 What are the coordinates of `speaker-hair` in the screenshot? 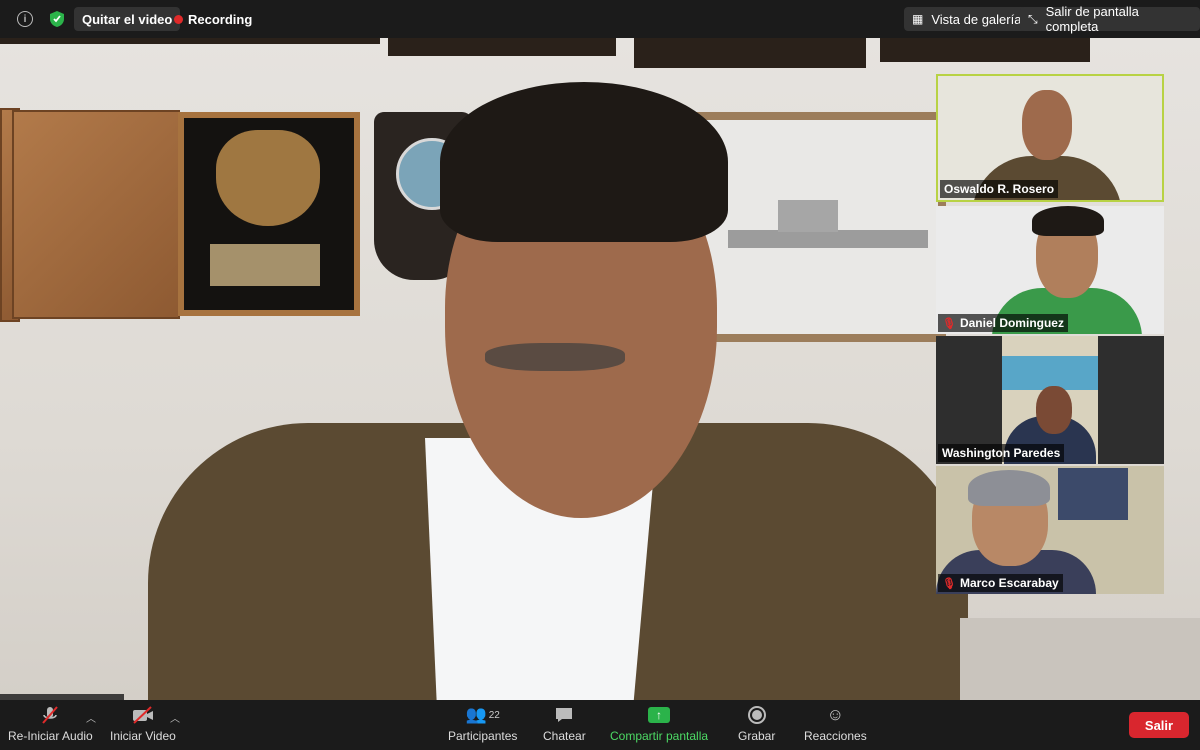 It's located at (584, 162).